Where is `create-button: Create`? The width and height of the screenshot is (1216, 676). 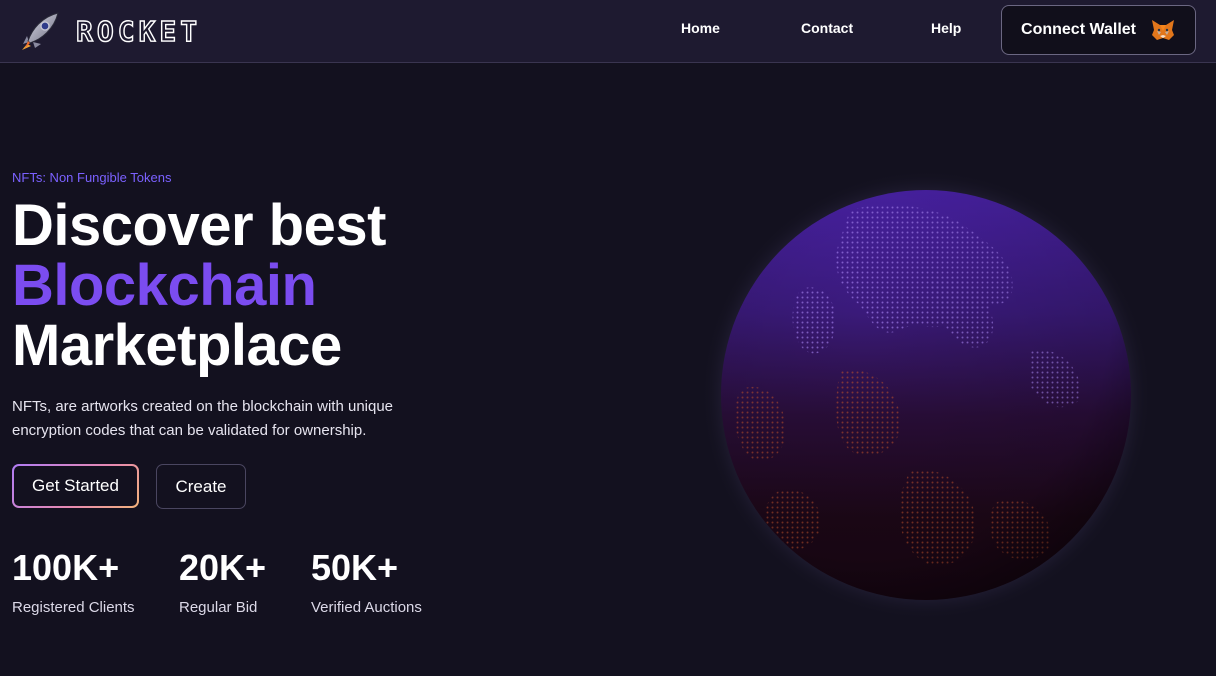 create-button: Create is located at coordinates (201, 486).